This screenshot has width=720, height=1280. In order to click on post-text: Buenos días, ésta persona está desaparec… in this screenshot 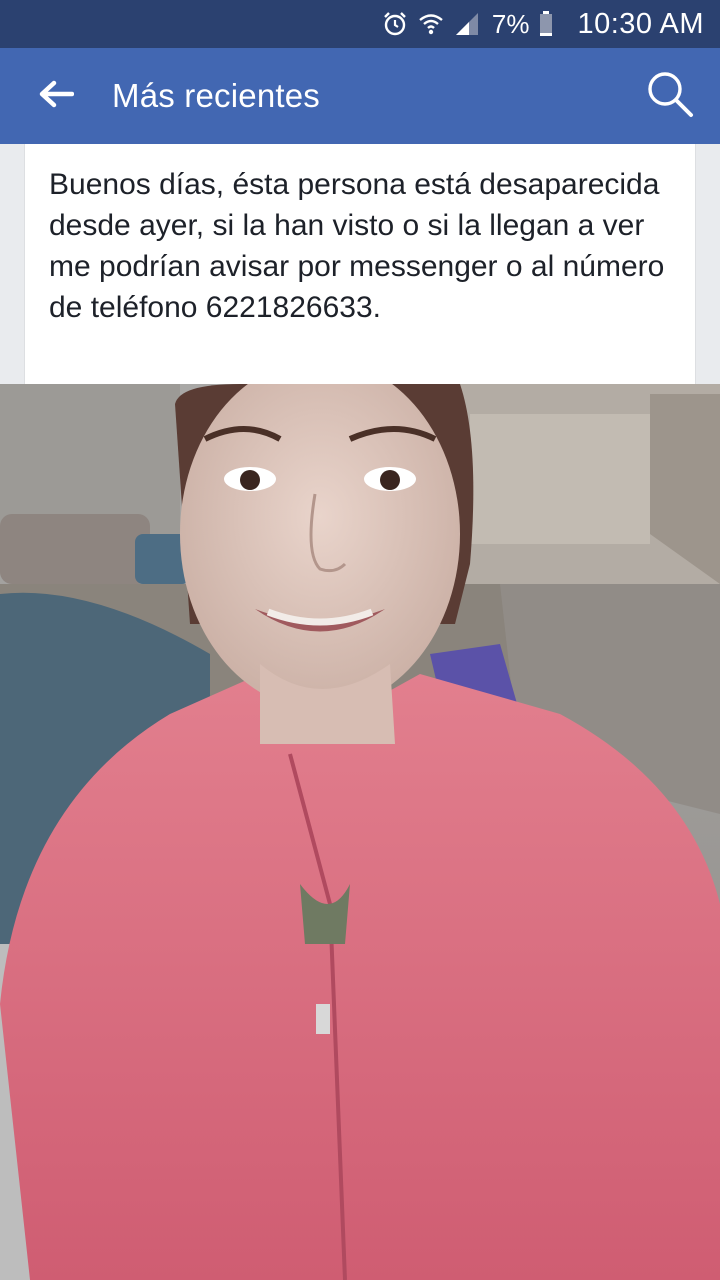, I will do `click(357, 246)`.